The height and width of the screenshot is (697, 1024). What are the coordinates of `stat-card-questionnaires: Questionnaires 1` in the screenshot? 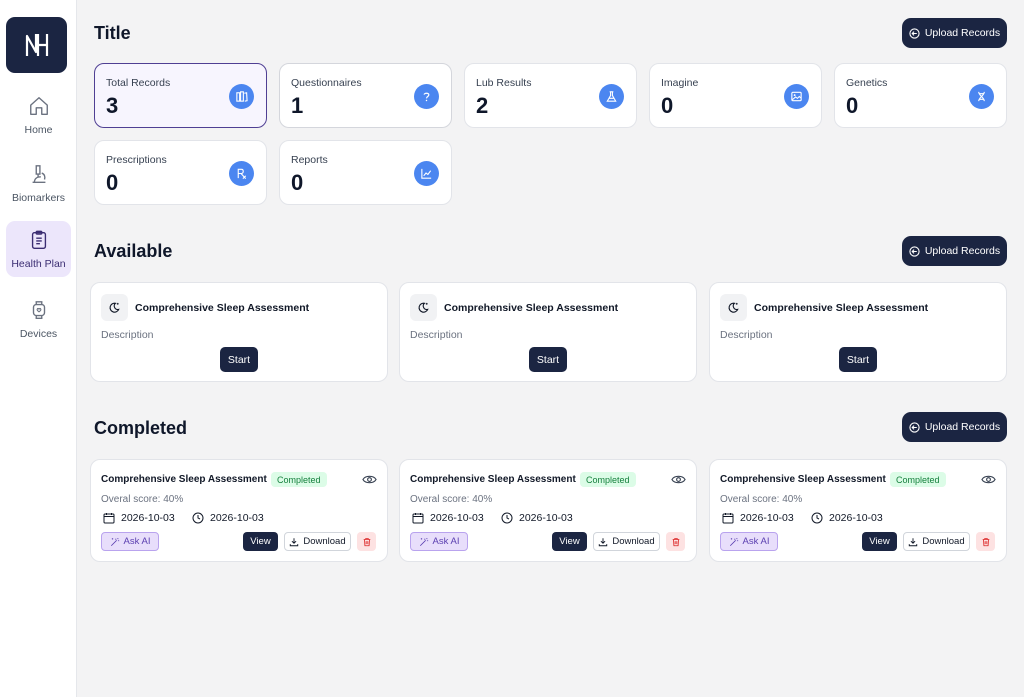 It's located at (365, 95).